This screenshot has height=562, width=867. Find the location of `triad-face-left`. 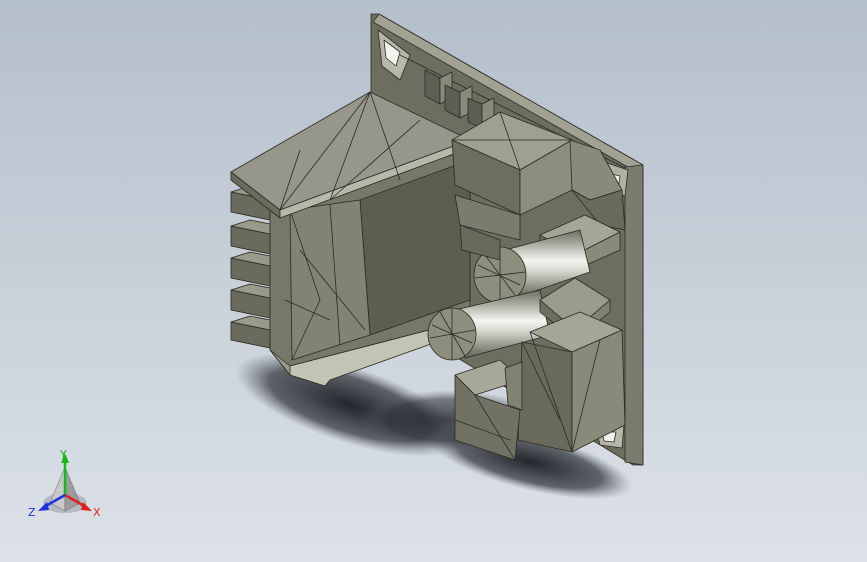

triad-face-left is located at coordinates (57, 489).